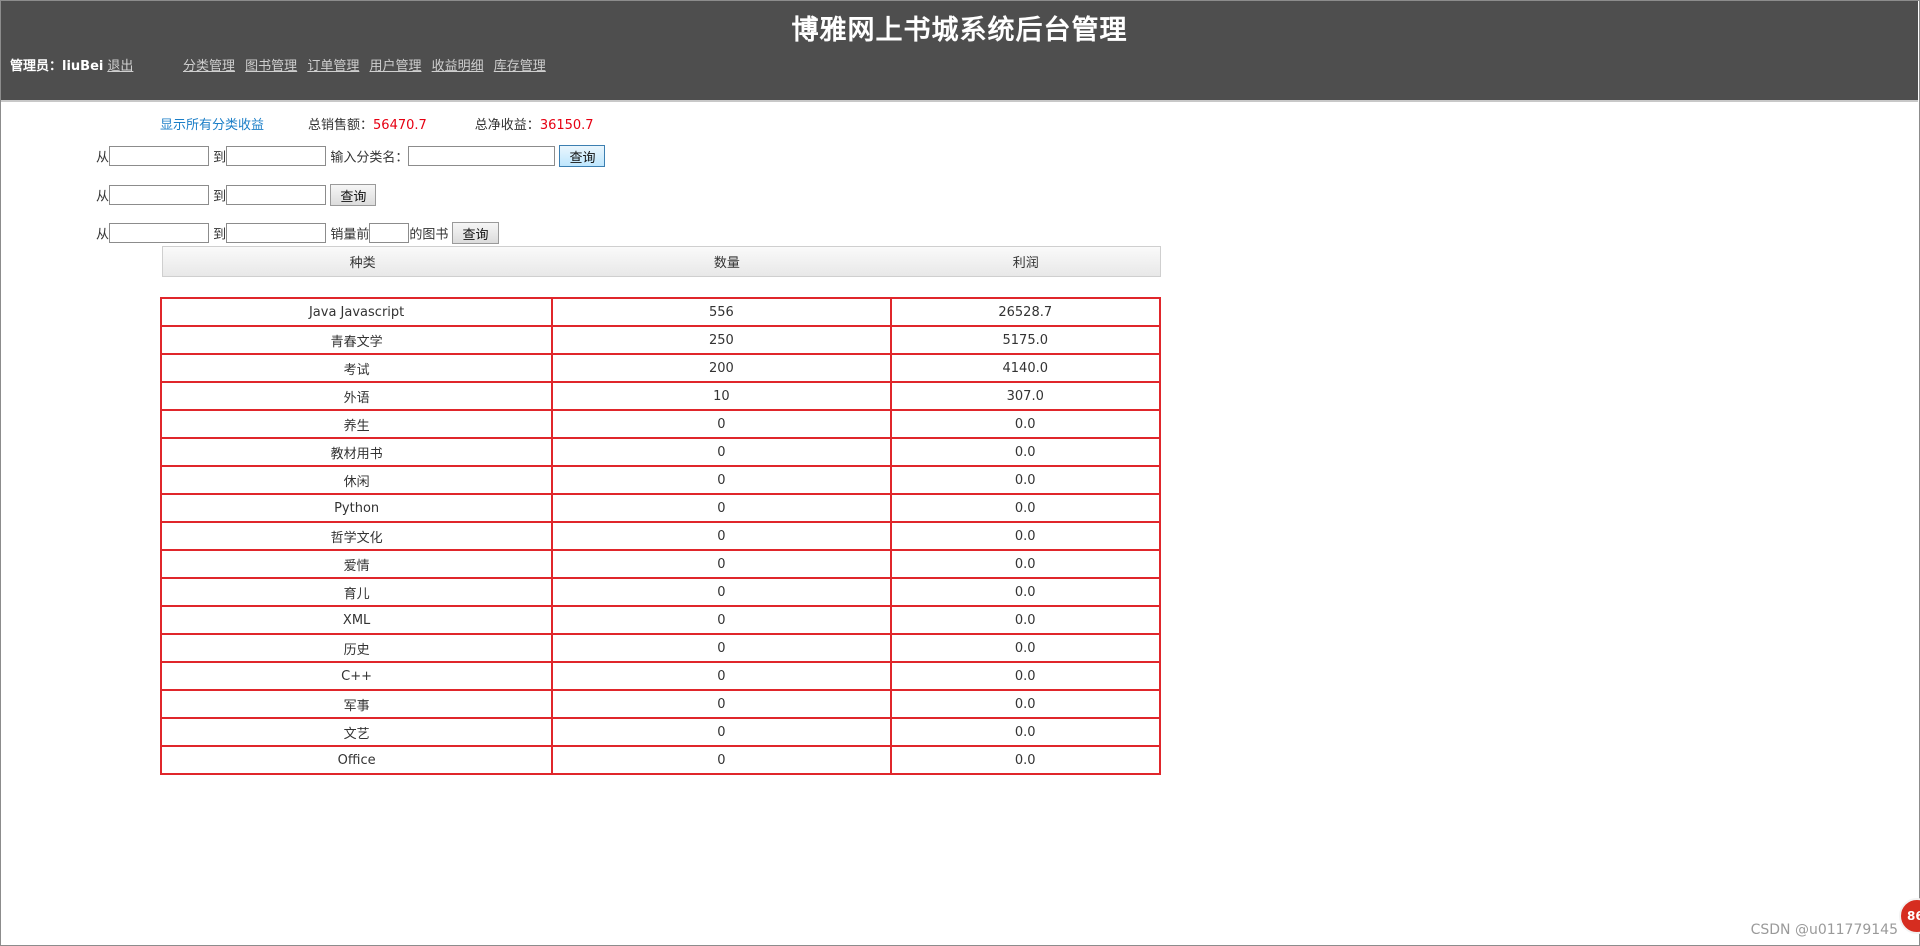 The width and height of the screenshot is (1920, 946). What do you see at coordinates (356, 564) in the screenshot?
I see `cell-category: 爱情` at bounding box center [356, 564].